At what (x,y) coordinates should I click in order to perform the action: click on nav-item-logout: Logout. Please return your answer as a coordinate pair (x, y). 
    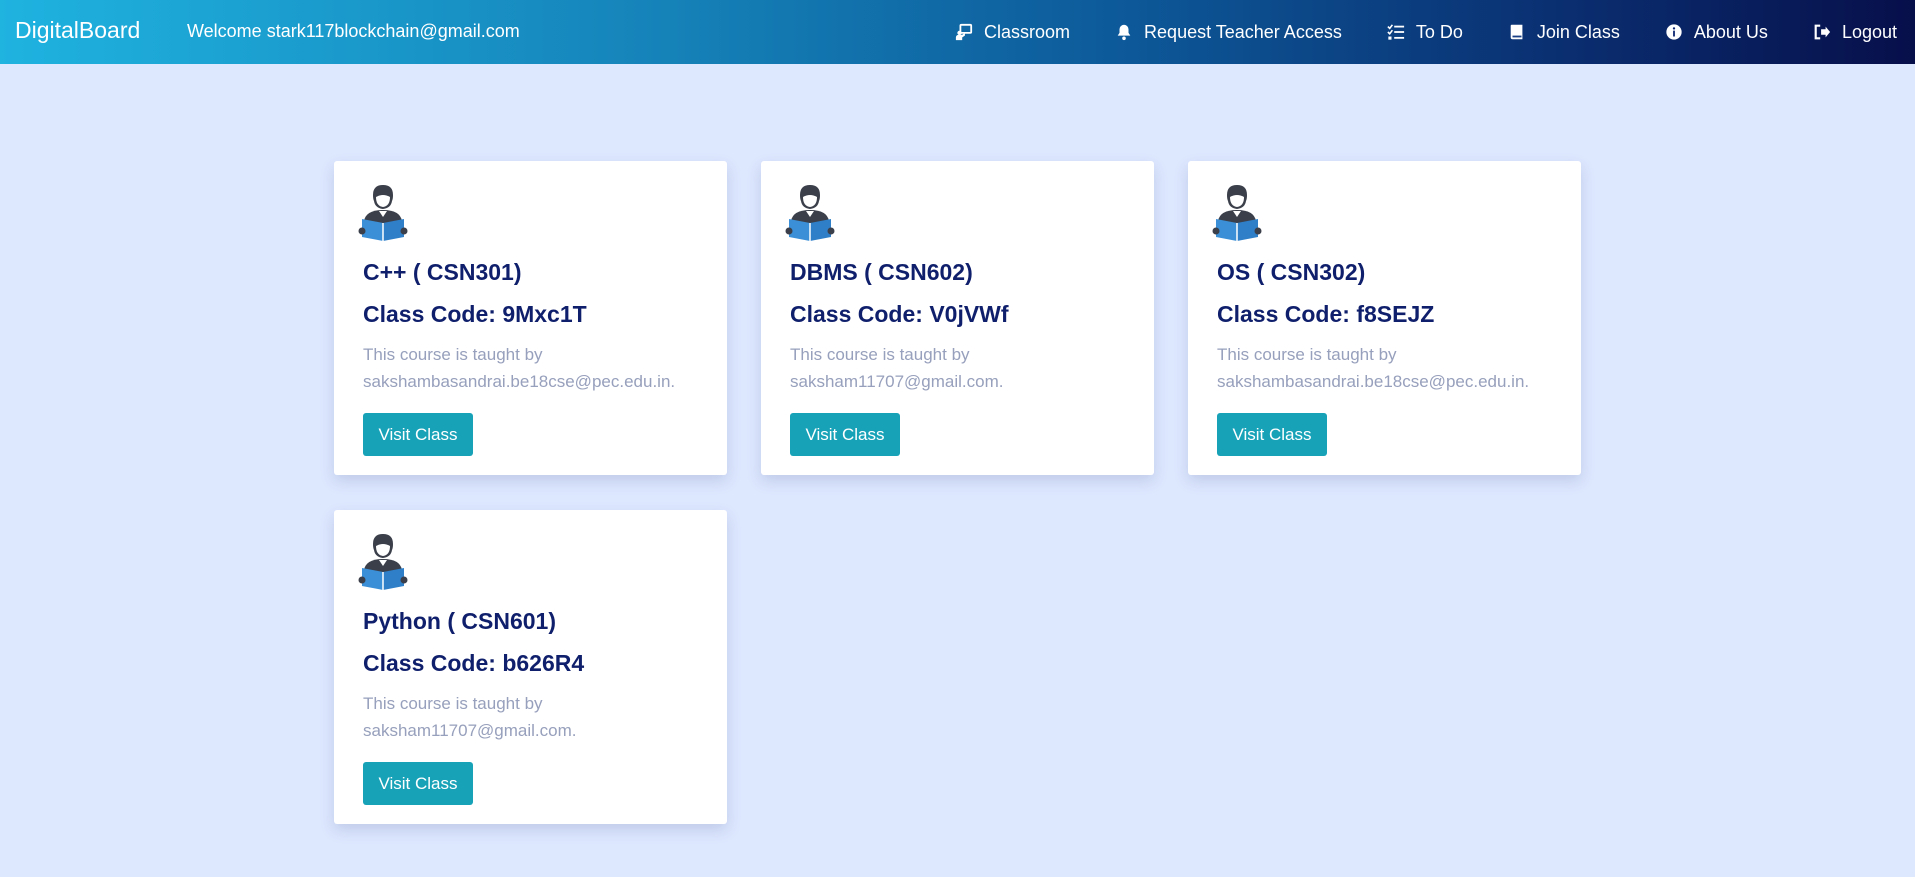
    Looking at the image, I should click on (1854, 32).